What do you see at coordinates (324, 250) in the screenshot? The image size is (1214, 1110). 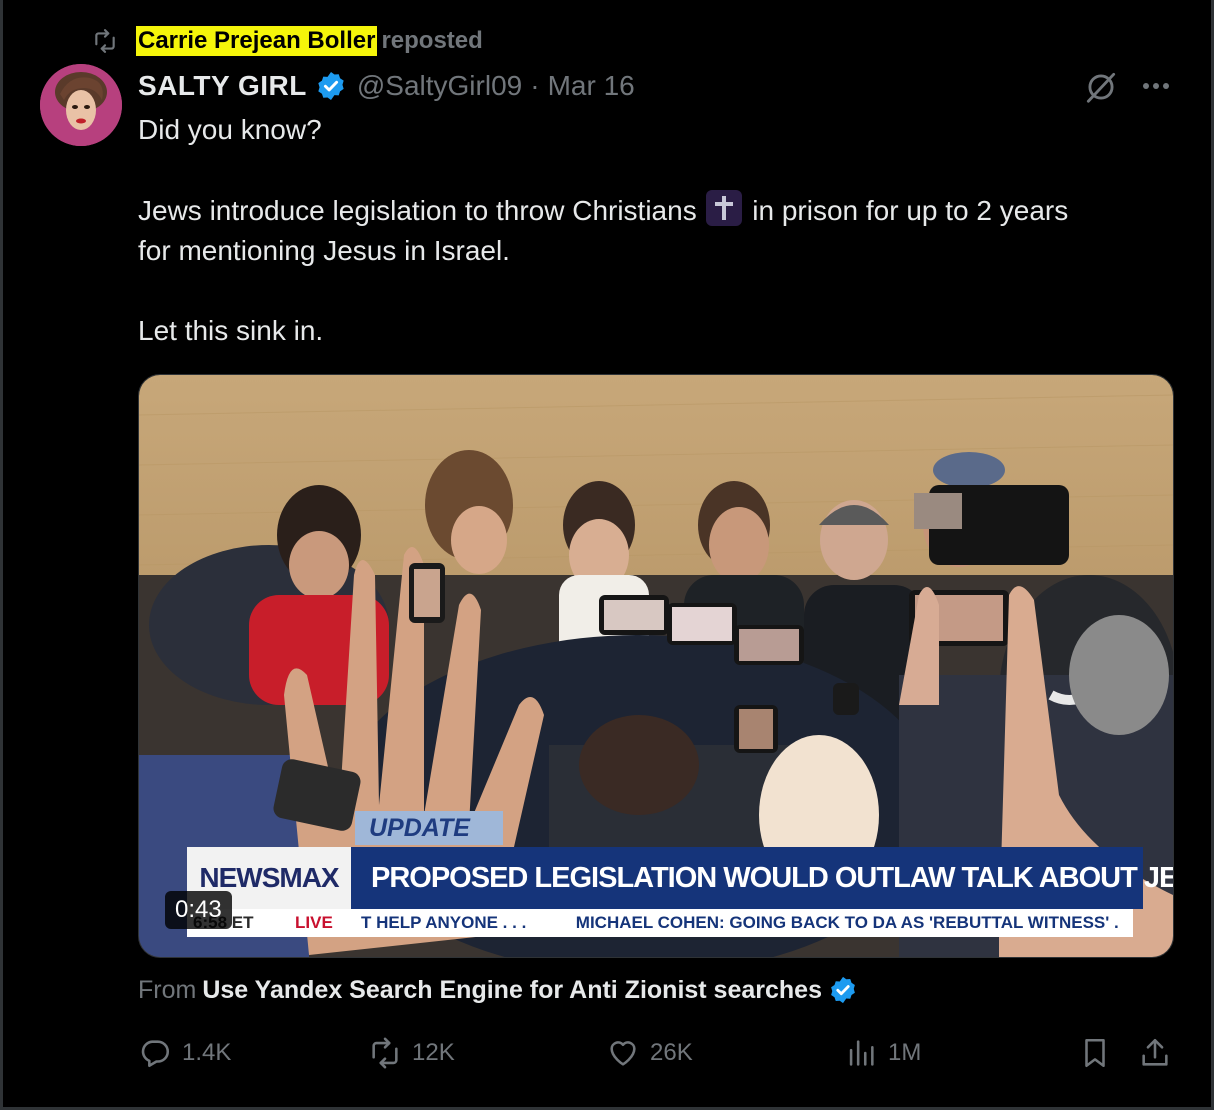 I see `tweet-line-3: for mentioning Jesus in Israel.` at bounding box center [324, 250].